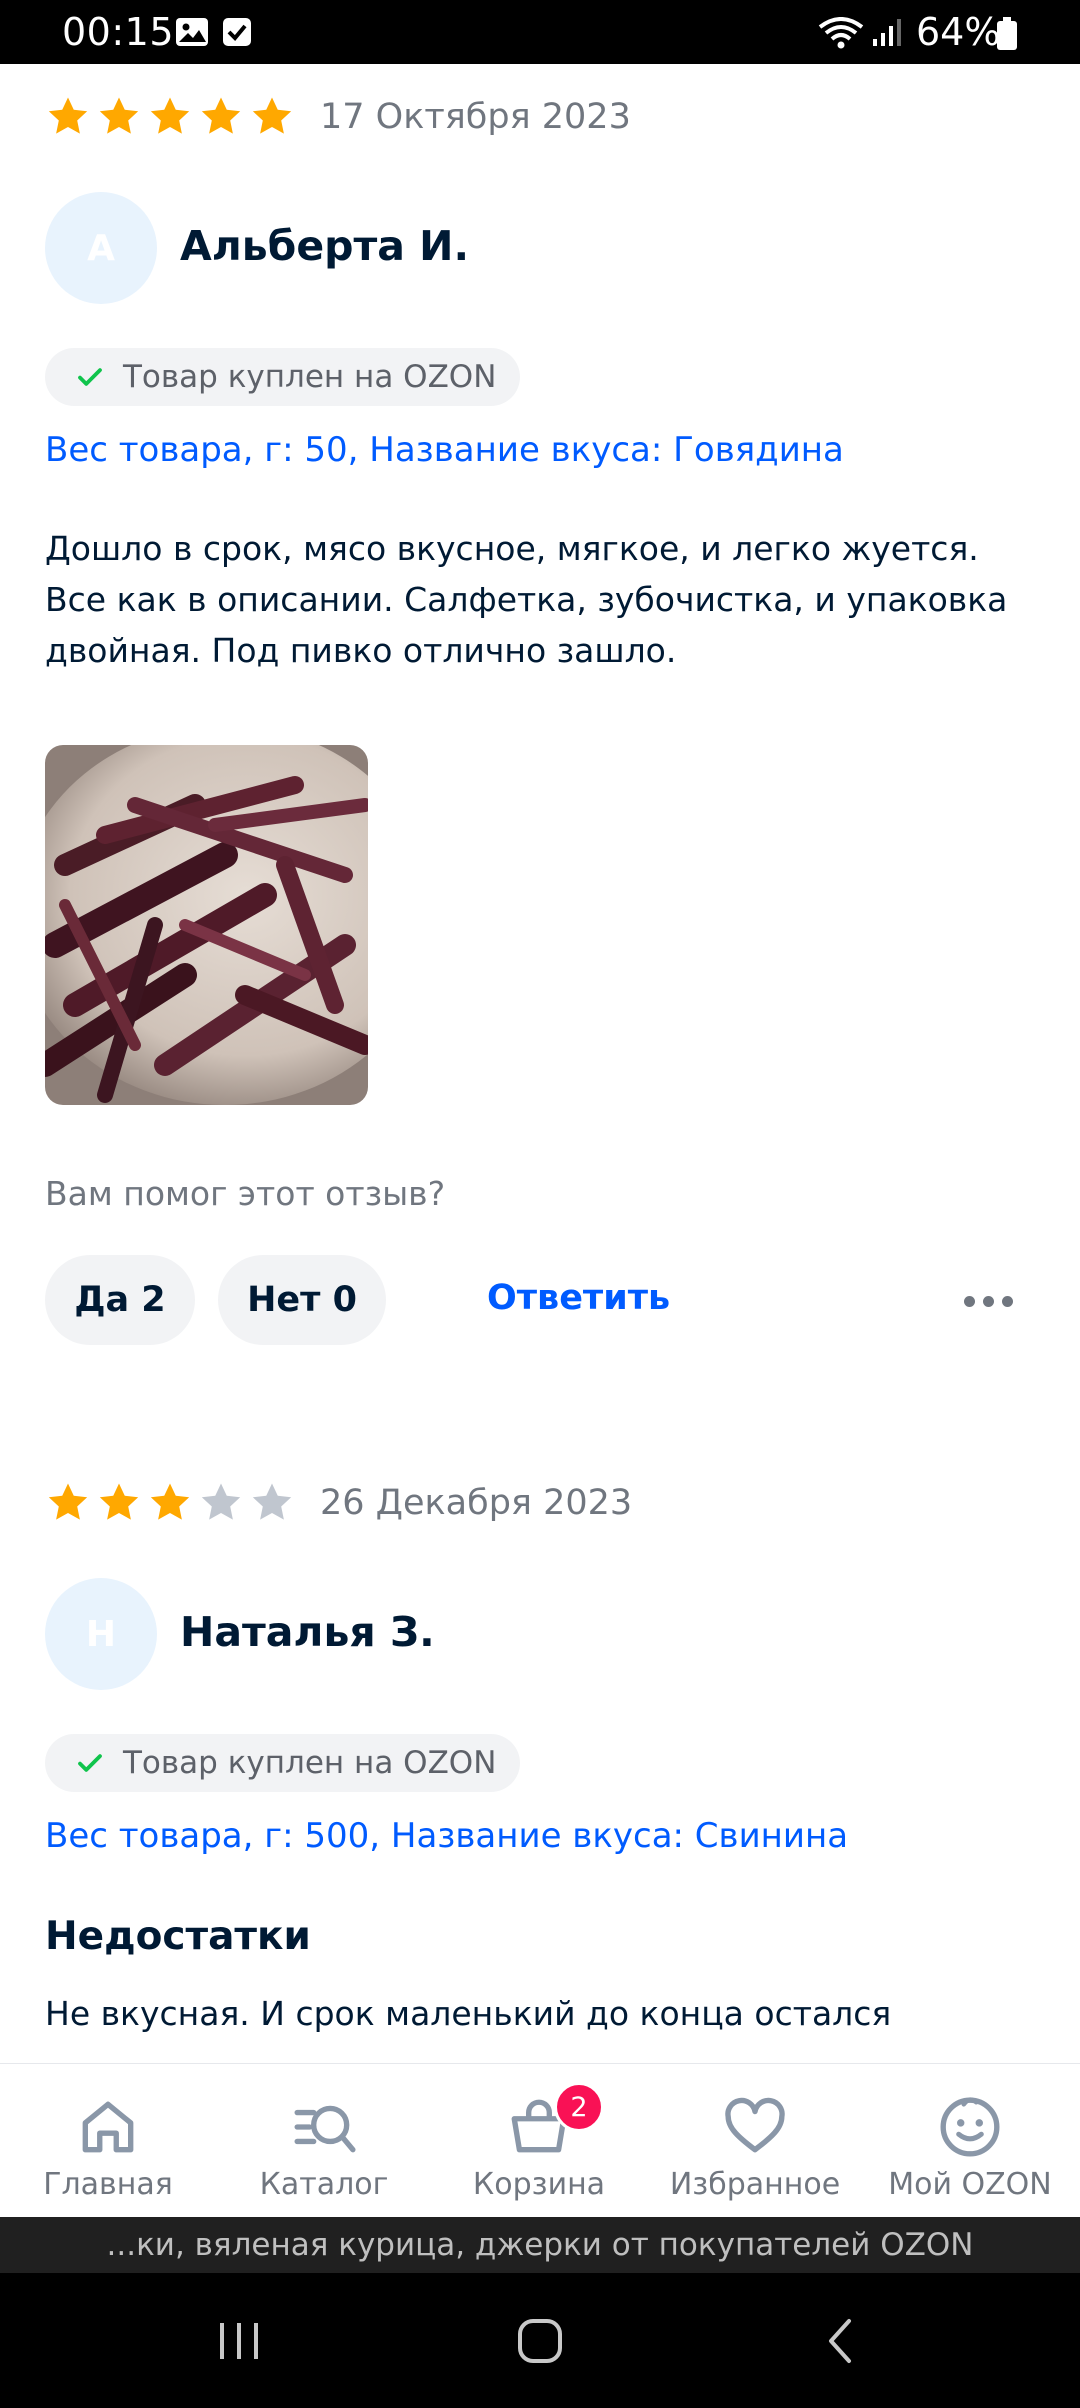 The height and width of the screenshot is (2408, 1080). Describe the element at coordinates (108, 2127) in the screenshot. I see `home-icon` at that location.